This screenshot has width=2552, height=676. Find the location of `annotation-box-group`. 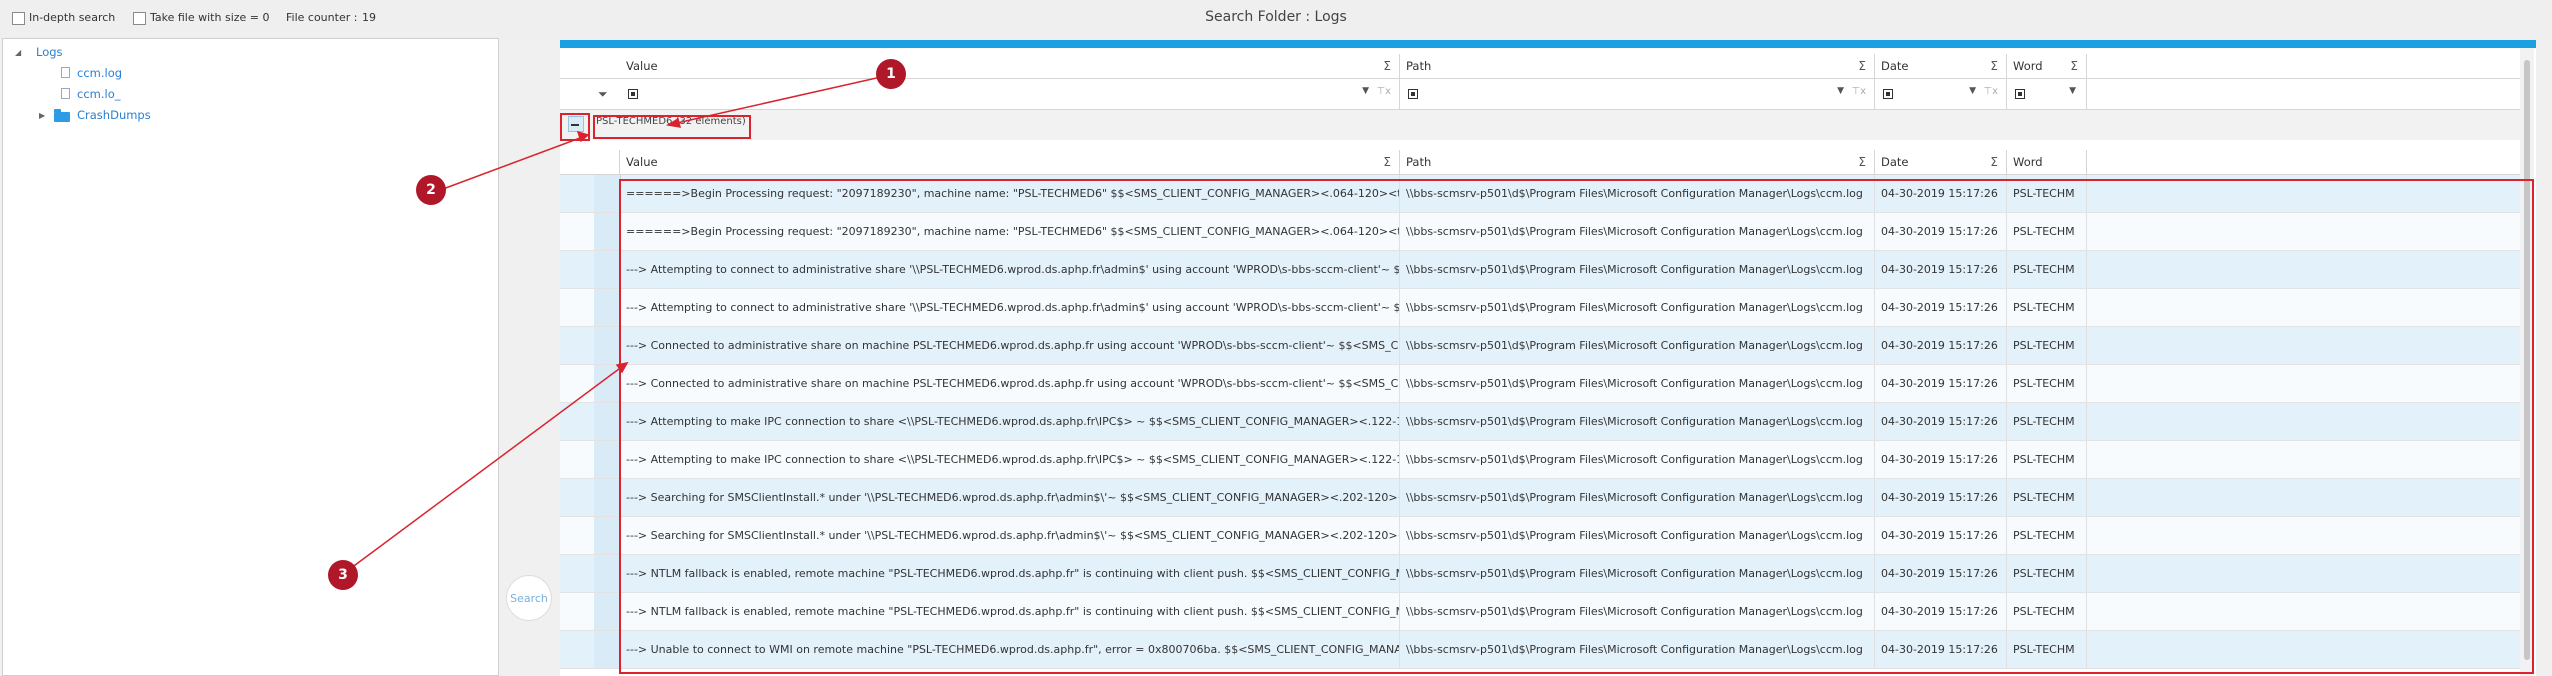

annotation-box-group is located at coordinates (672, 127).